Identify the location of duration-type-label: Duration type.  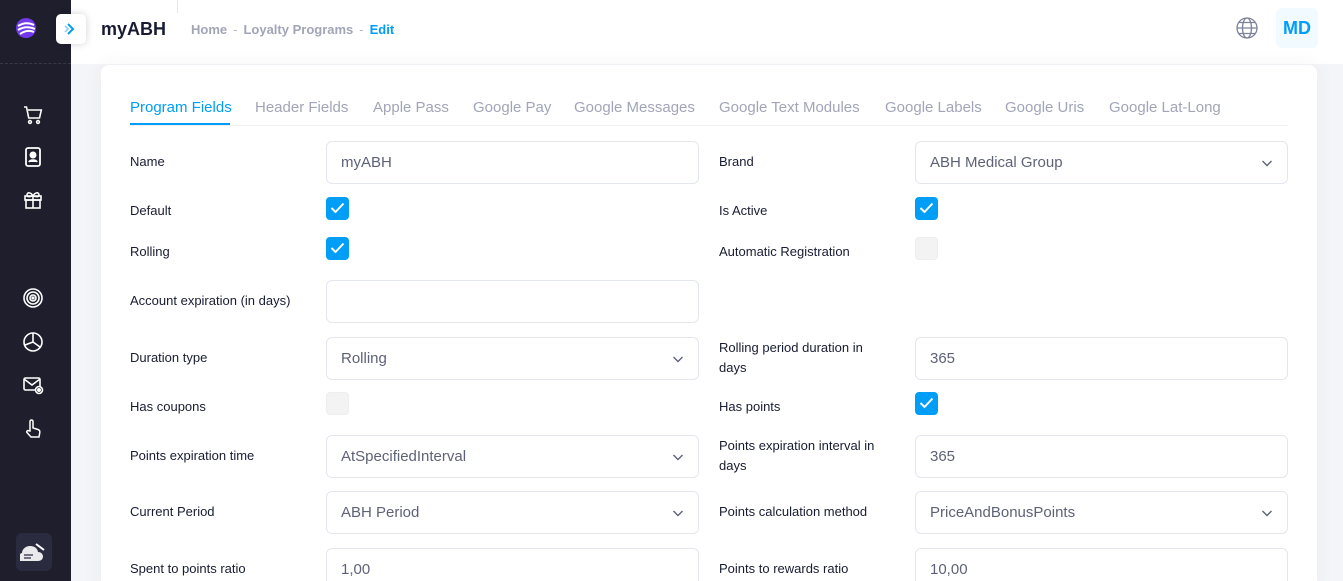
(169, 357).